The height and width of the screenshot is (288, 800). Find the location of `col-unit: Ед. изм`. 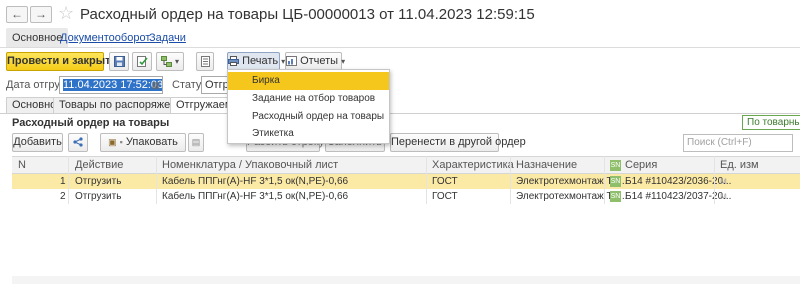

col-unit: Ед. изм is located at coordinates (739, 166).